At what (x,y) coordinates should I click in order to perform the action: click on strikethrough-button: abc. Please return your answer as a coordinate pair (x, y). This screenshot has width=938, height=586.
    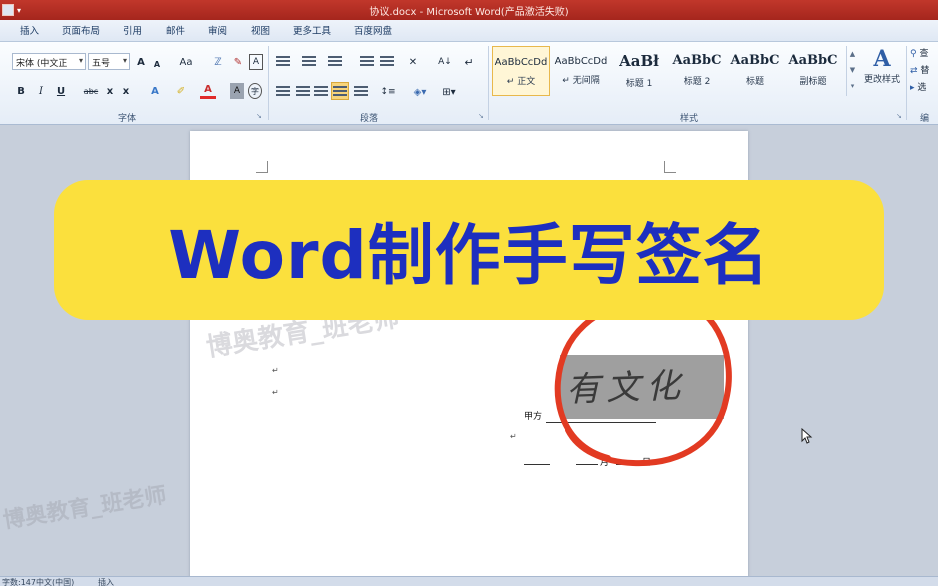
    Looking at the image, I should click on (91, 91).